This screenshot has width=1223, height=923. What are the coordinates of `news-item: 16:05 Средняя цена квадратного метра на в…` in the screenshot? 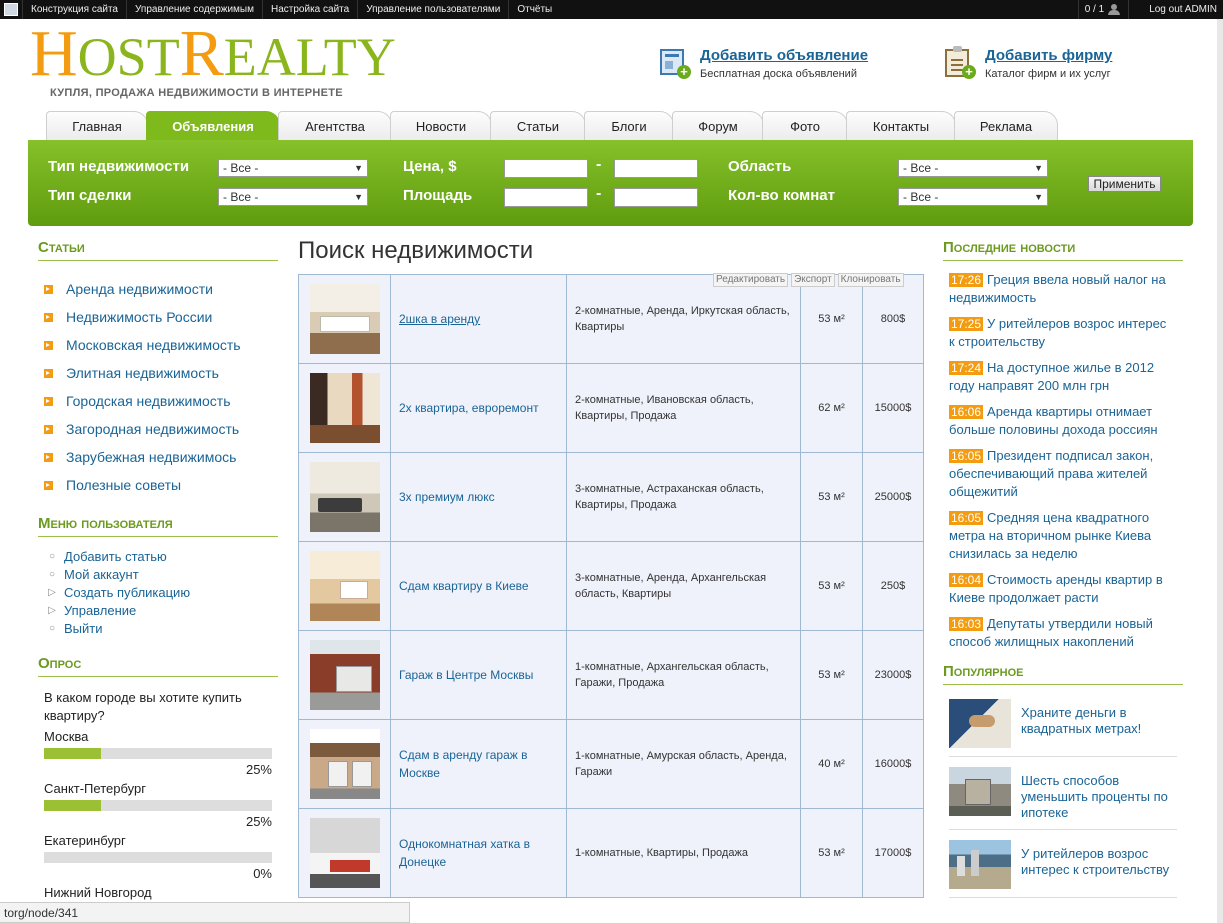 It's located at (1062, 536).